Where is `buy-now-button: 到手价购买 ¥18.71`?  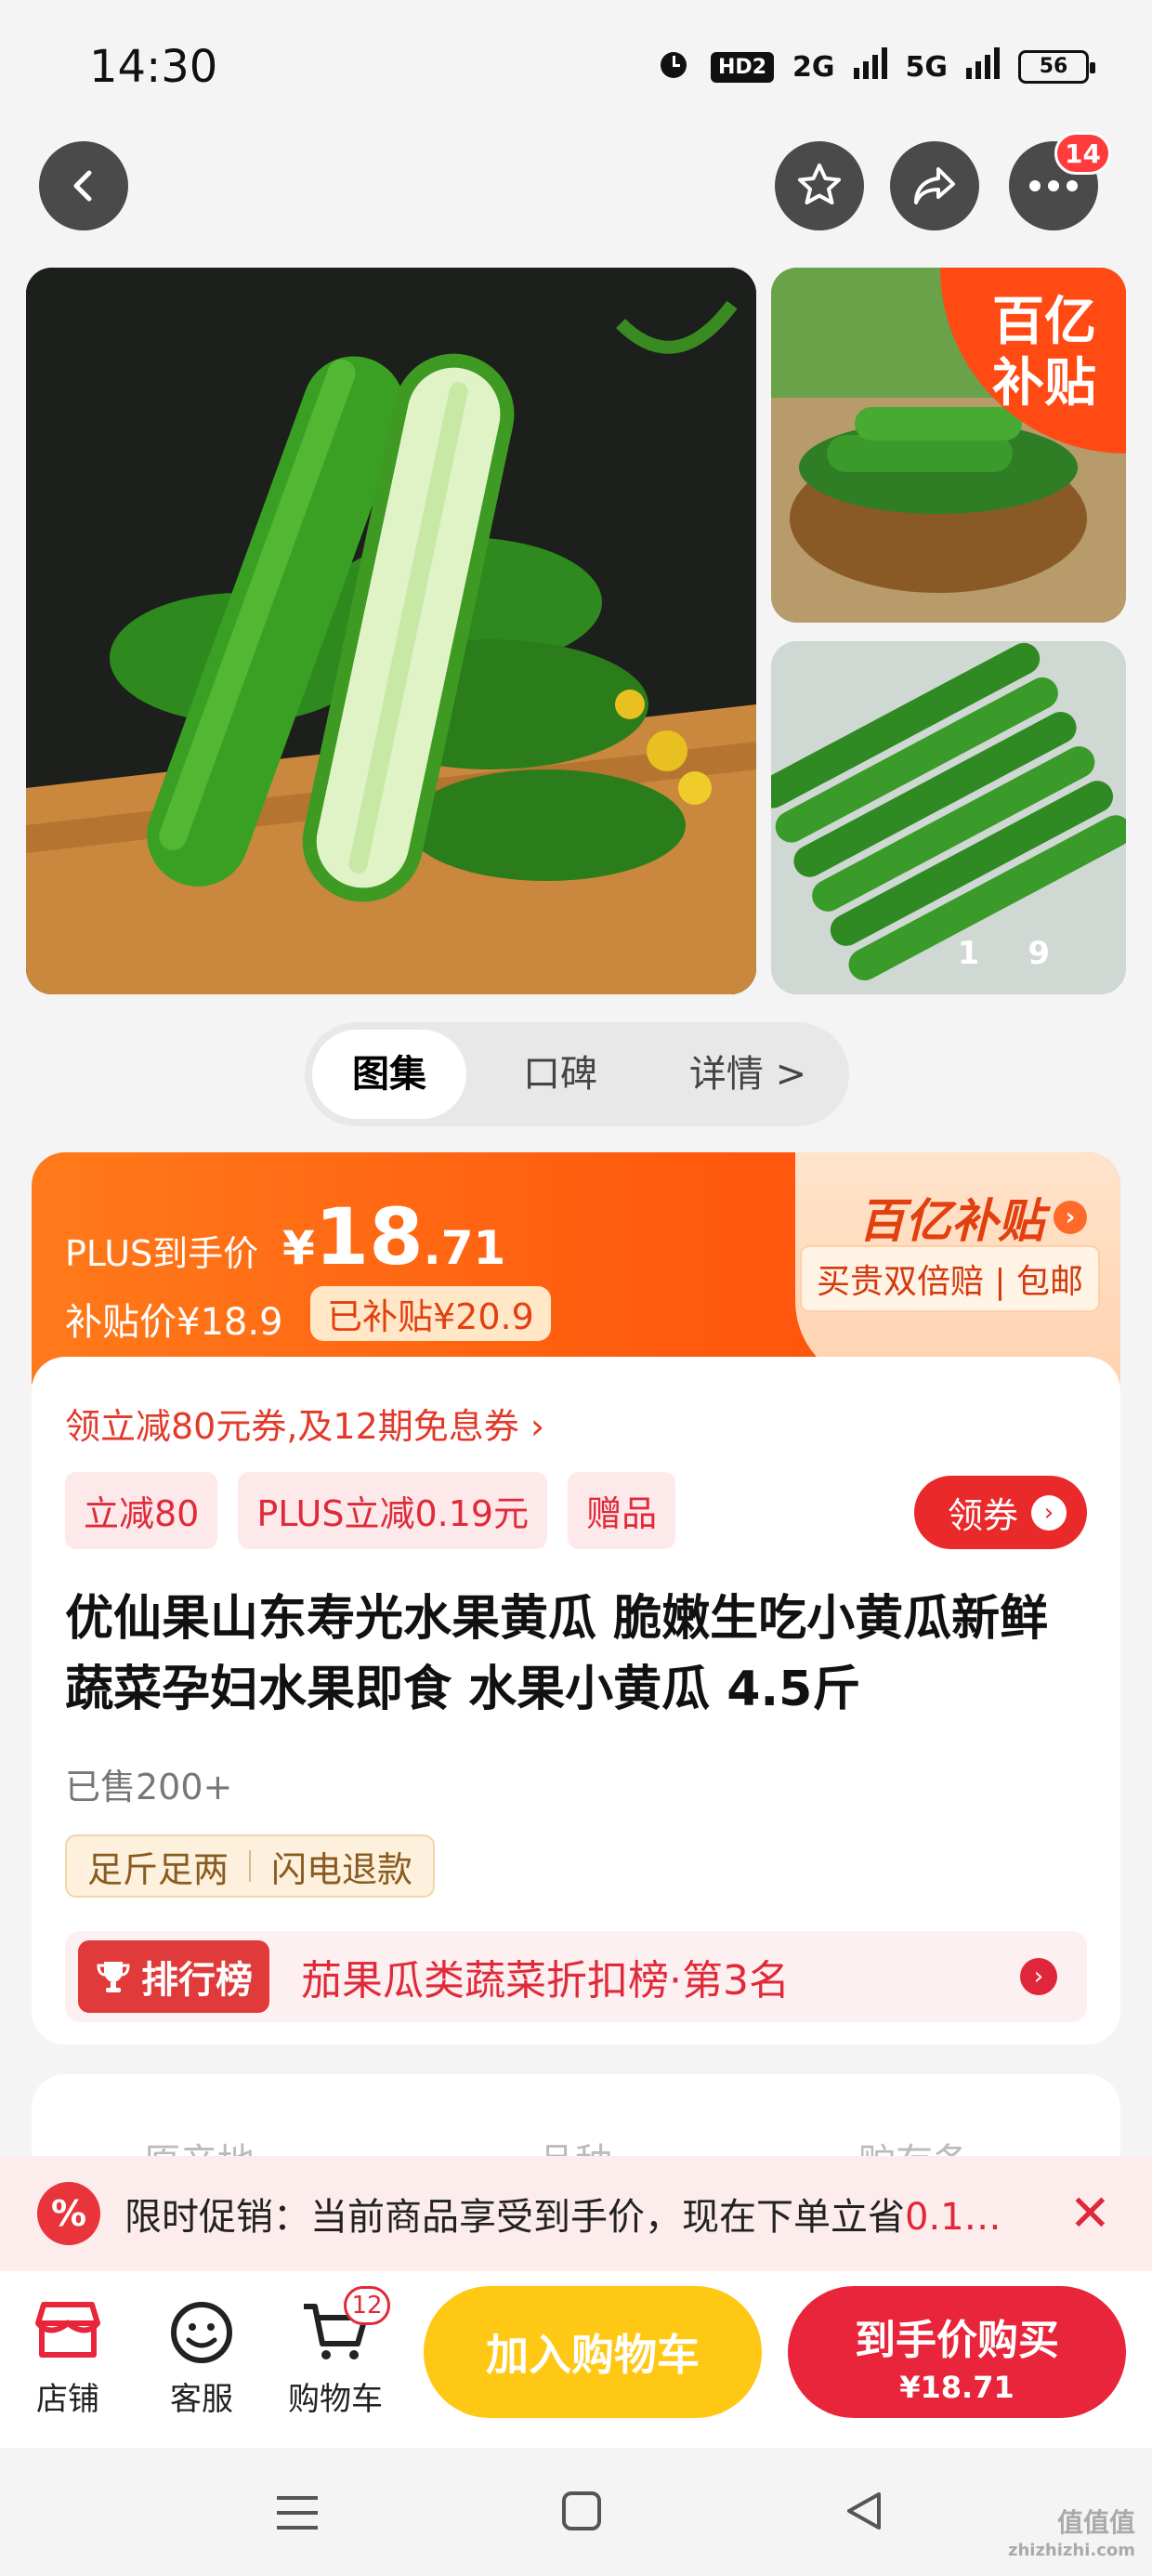
buy-now-button: 到手价购买 ¥18.71 is located at coordinates (957, 2352).